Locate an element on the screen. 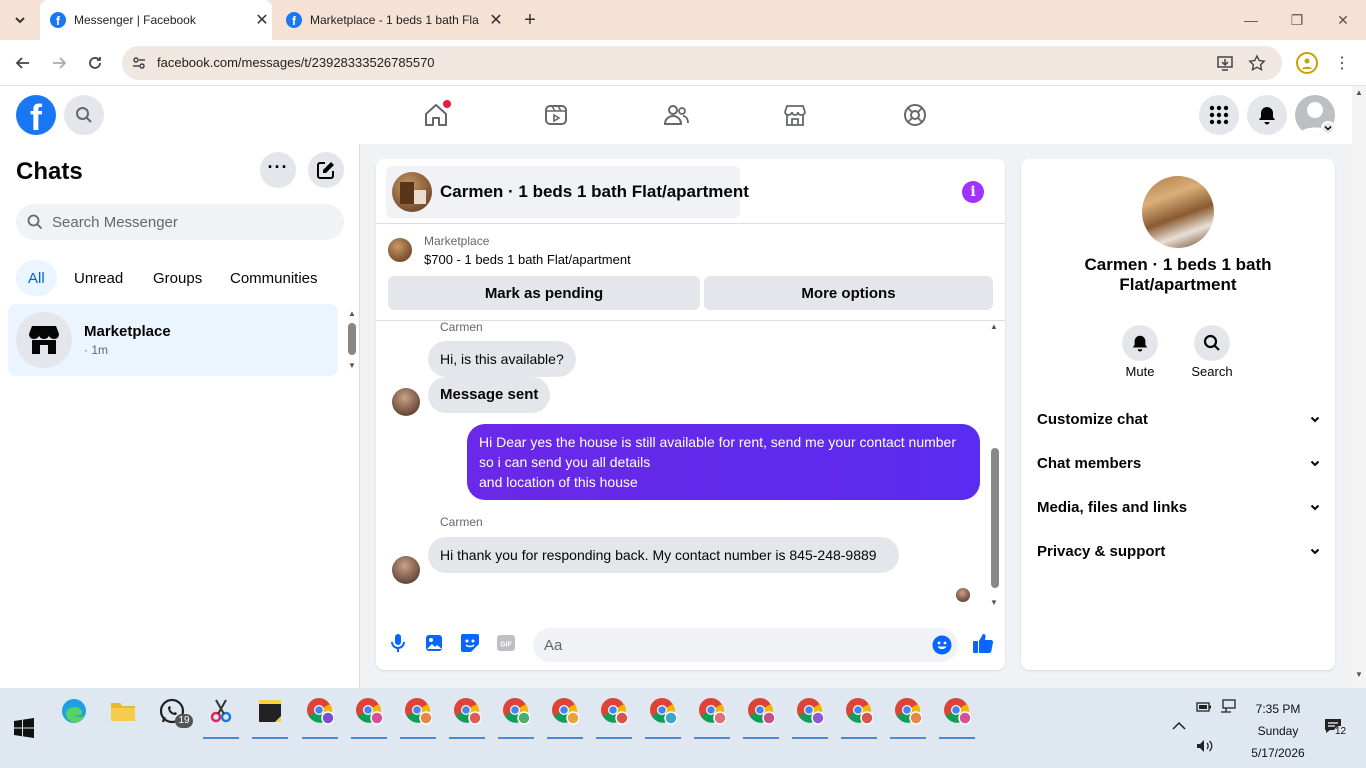 The width and height of the screenshot is (1366, 768). notifications-button is located at coordinates (1267, 115).